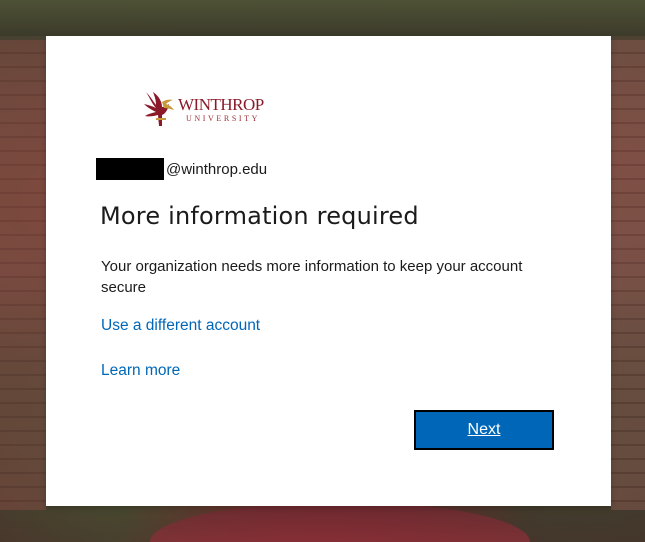 This screenshot has height=542, width=645. I want to click on page-title: More information required, so click(259, 216).